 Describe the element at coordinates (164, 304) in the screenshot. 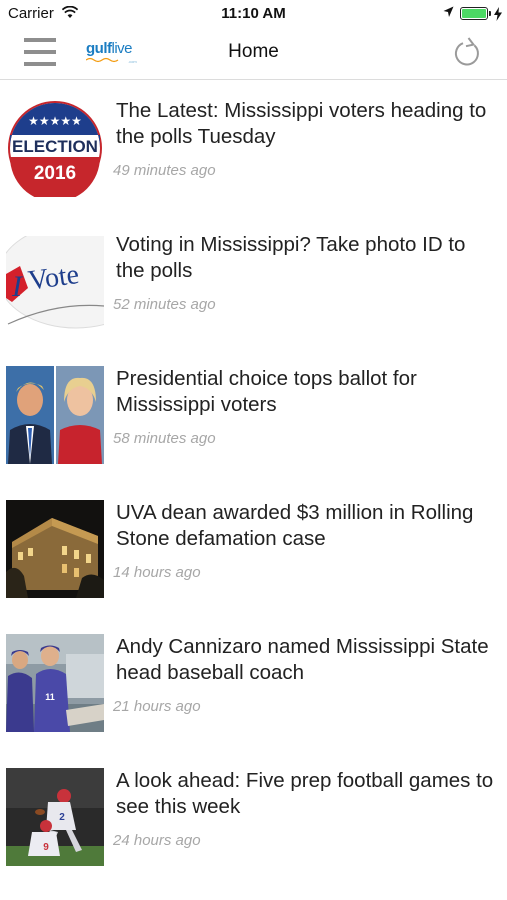

I see `article-timestamp: 52 minutes ago` at that location.